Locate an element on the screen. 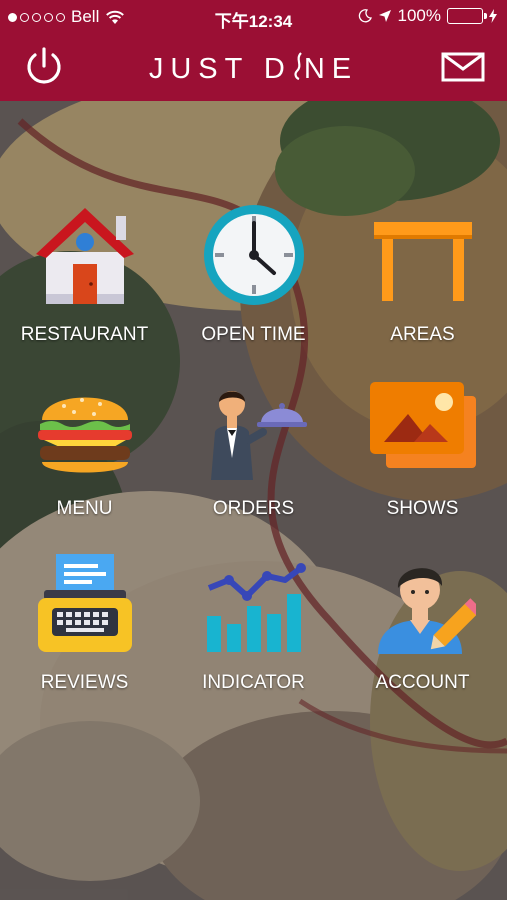 The width and height of the screenshot is (507, 900). tile-areas: AREAS is located at coordinates (422, 287).